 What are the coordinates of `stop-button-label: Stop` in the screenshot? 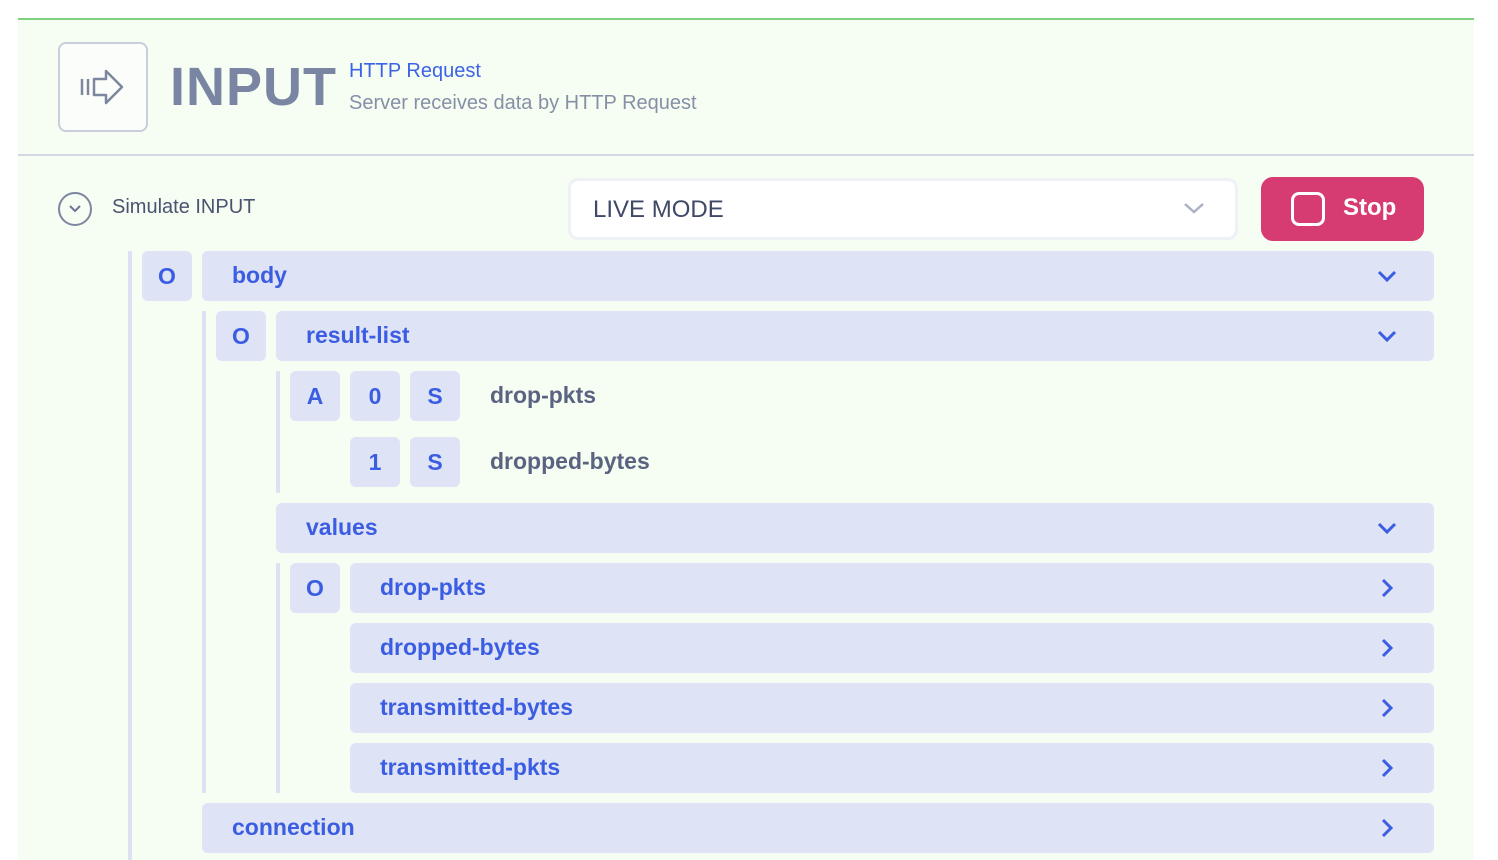 It's located at (1370, 207).